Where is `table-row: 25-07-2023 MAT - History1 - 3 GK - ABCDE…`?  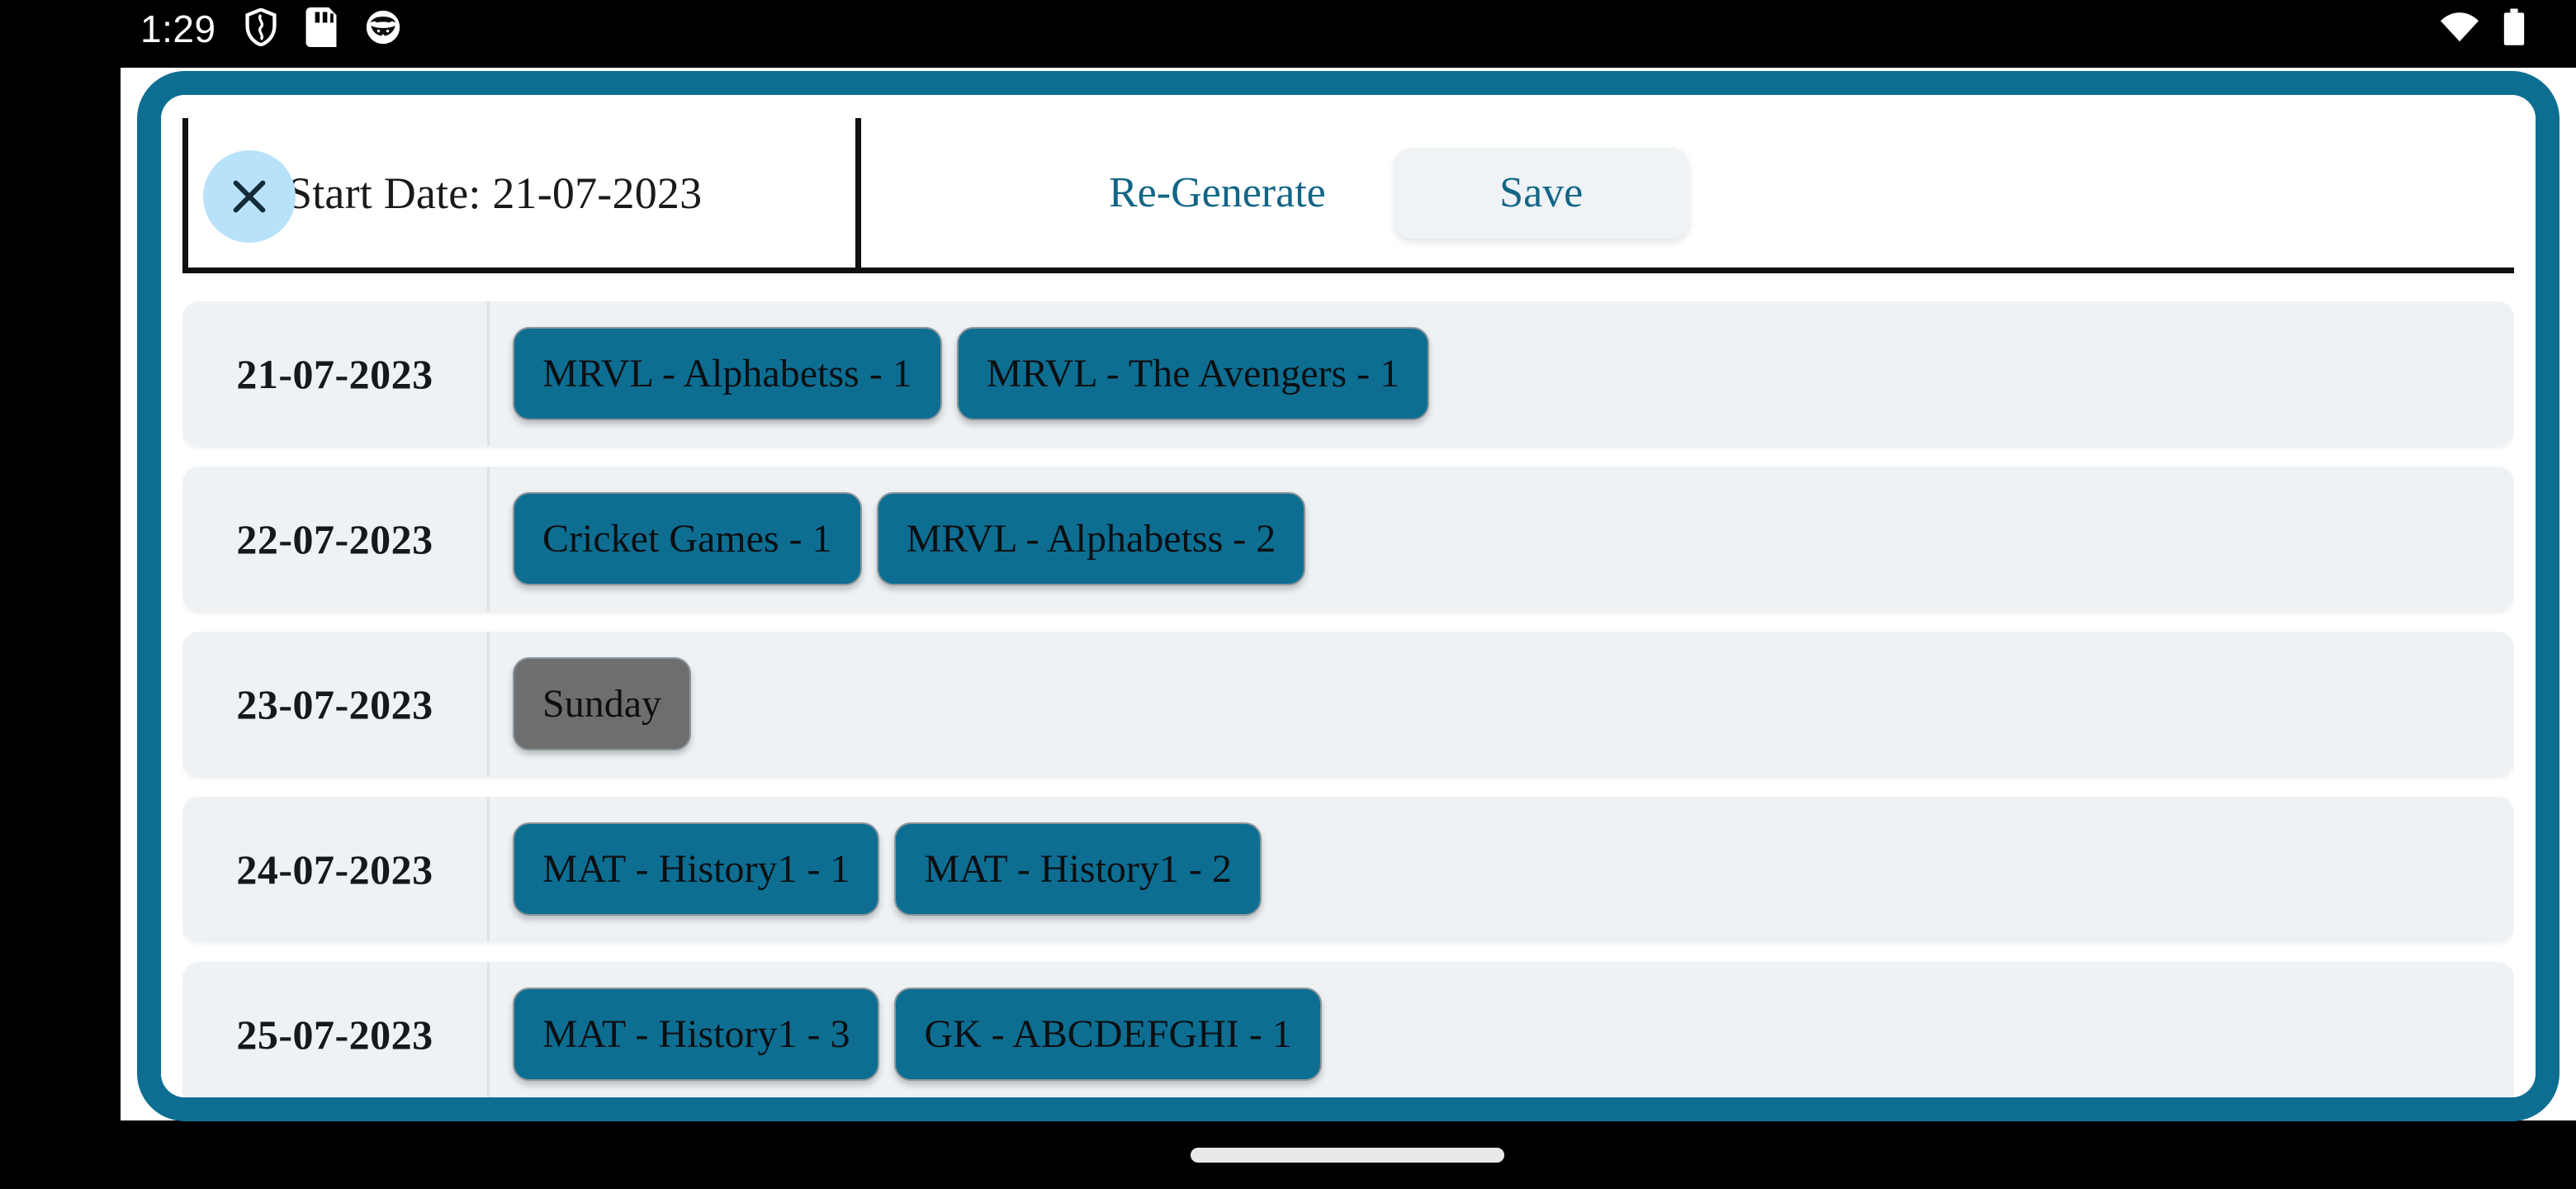
table-row: 25-07-2023 MAT - History1 - 3 GK - ABCDE… is located at coordinates (1348, 1029).